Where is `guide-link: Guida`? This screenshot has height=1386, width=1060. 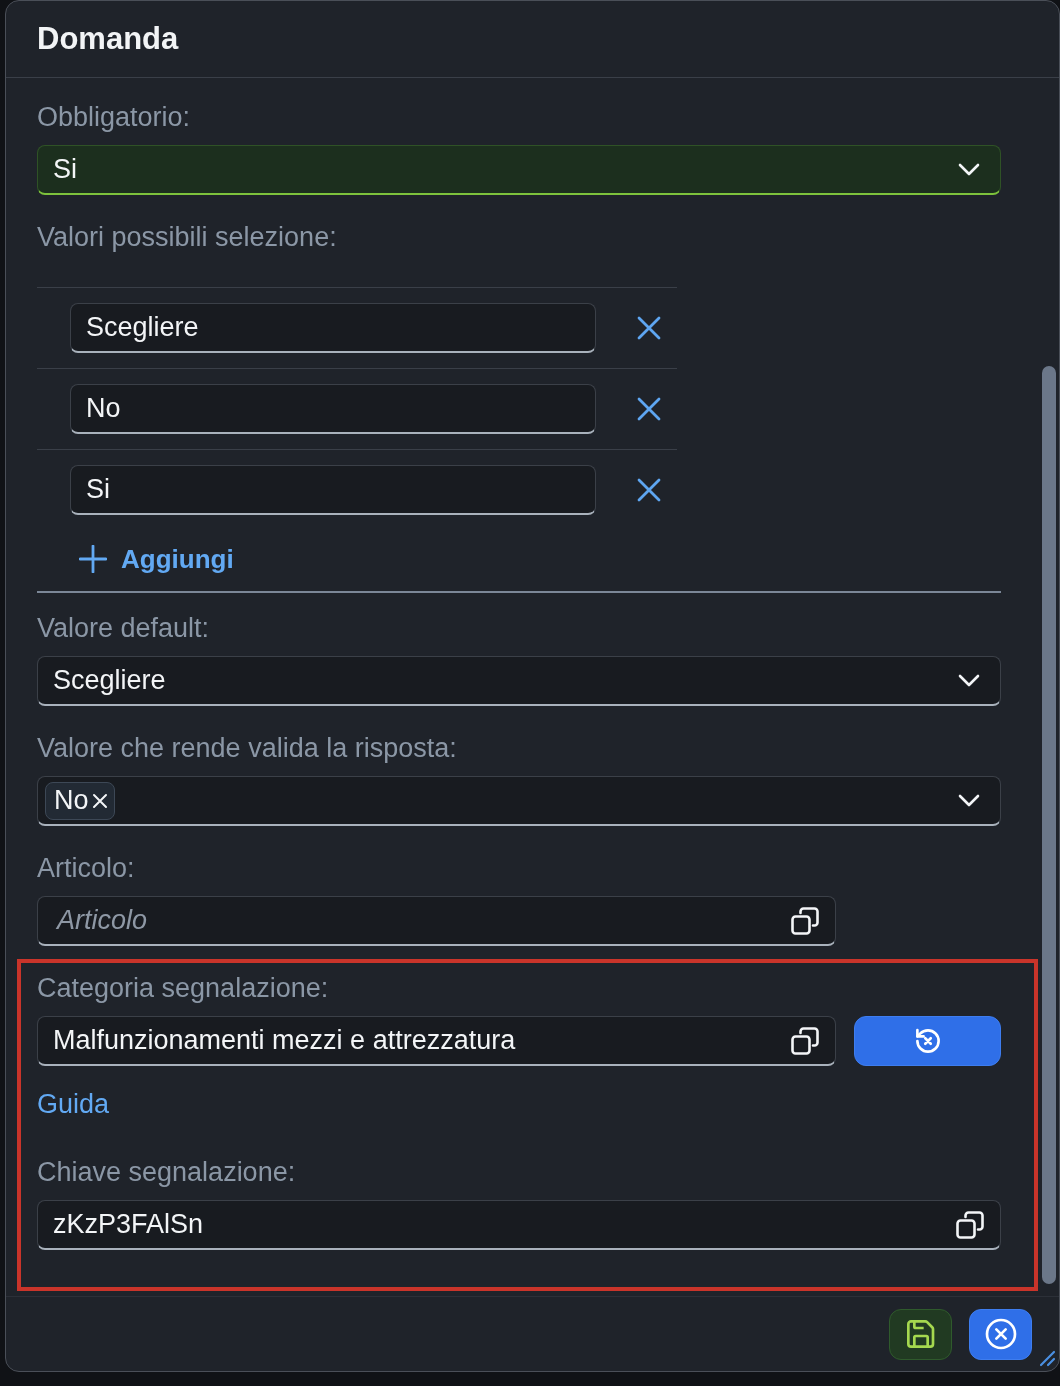 guide-link: Guida is located at coordinates (73, 1104).